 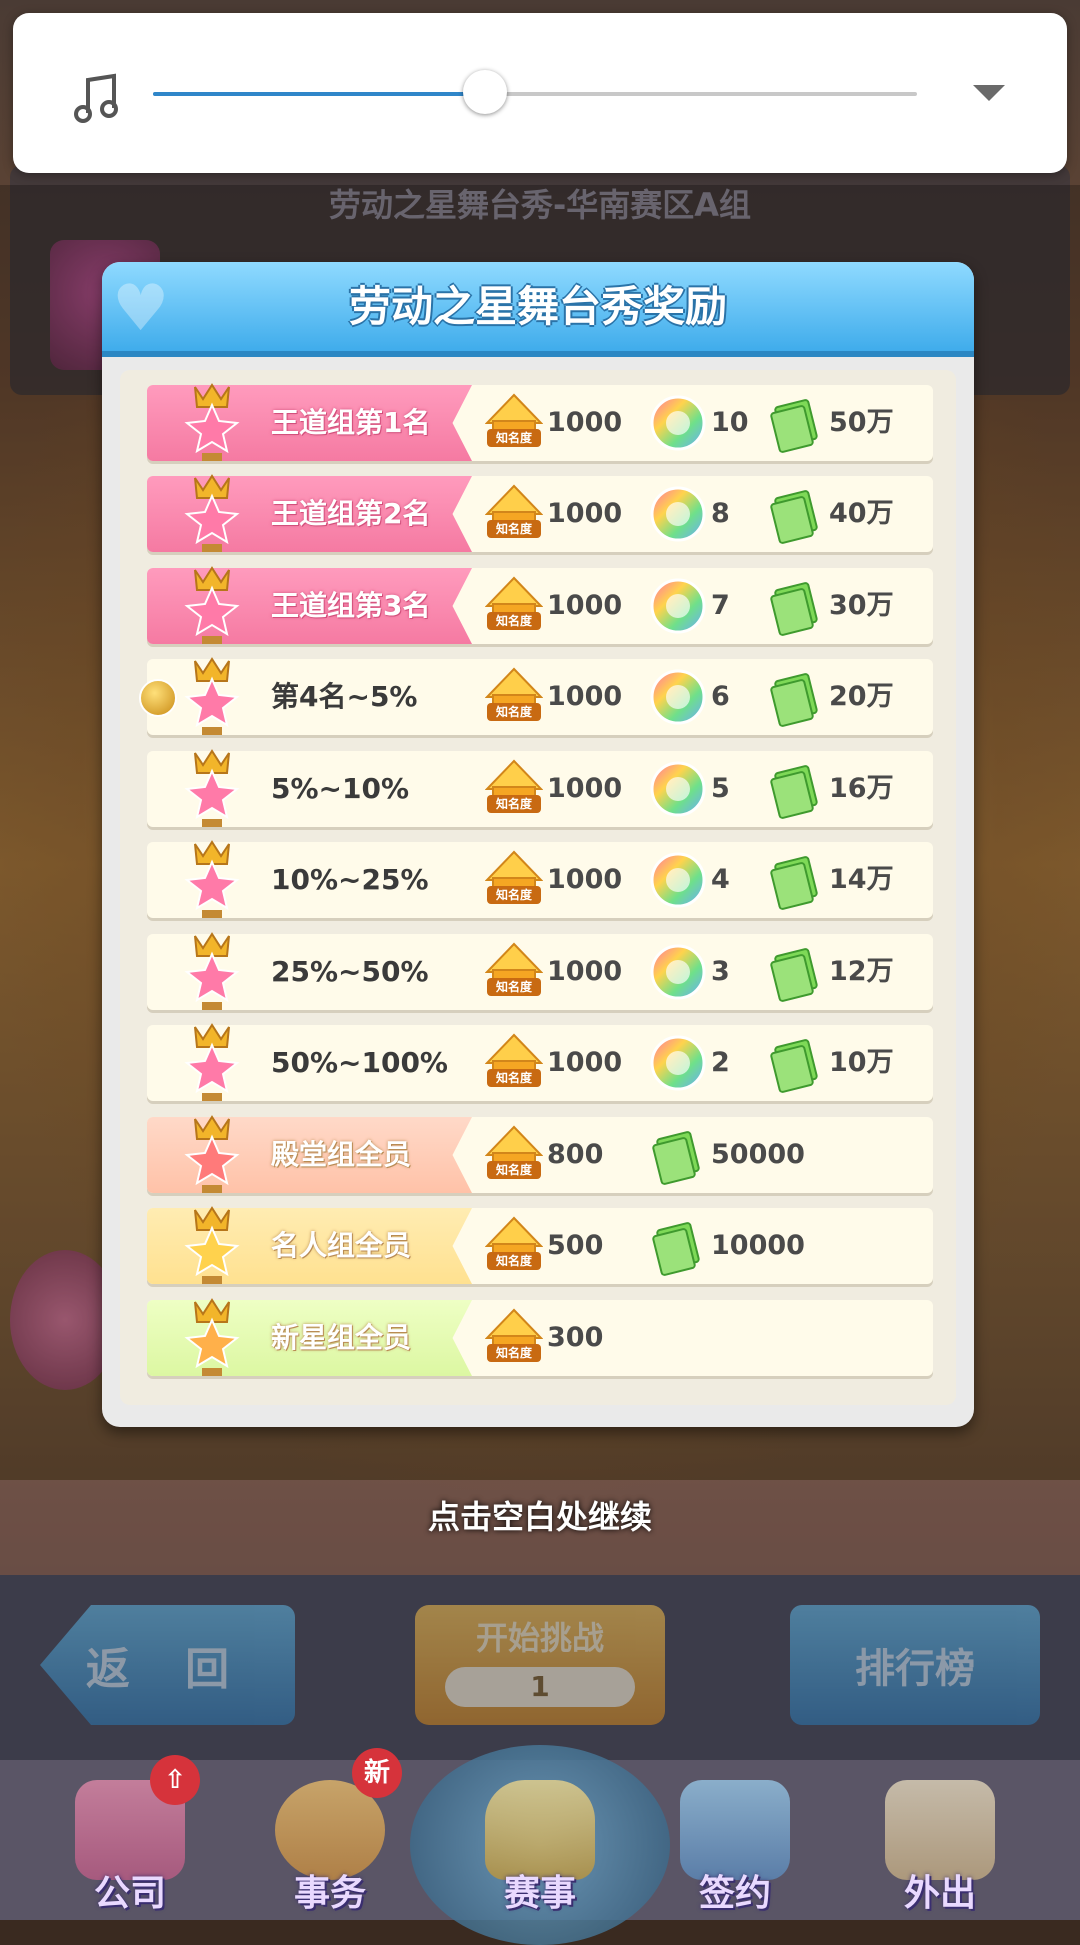 What do you see at coordinates (319, 94) in the screenshot?
I see `volume-slider-fill` at bounding box center [319, 94].